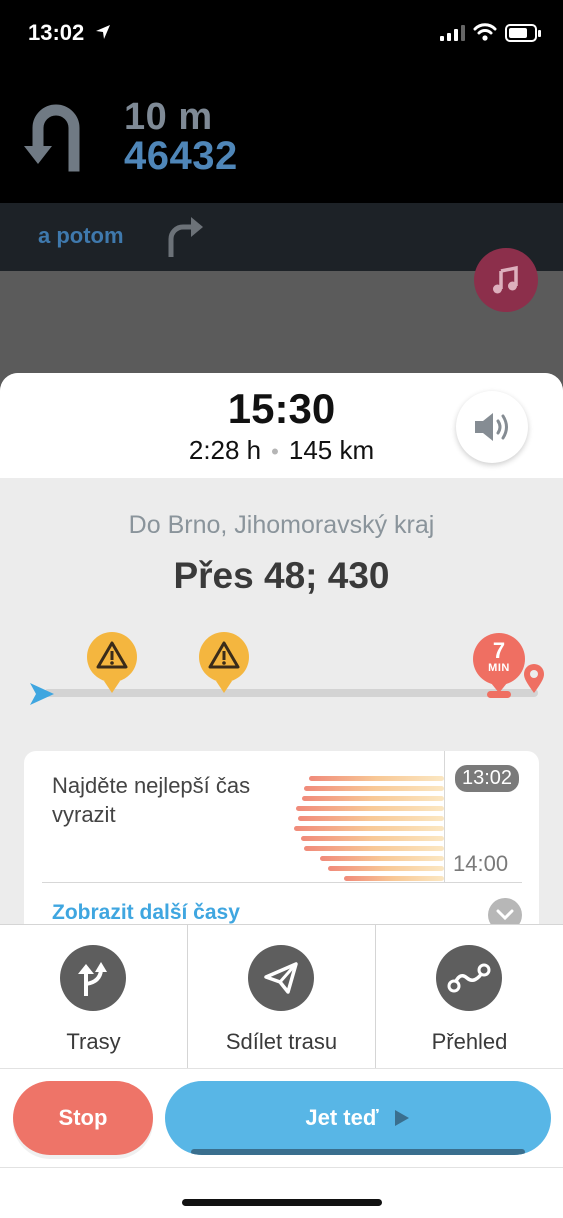 The image size is (563, 1218). What do you see at coordinates (151, 800) in the screenshot?
I see `best-time-text: Najděte nejlepší čas vyrazit` at bounding box center [151, 800].